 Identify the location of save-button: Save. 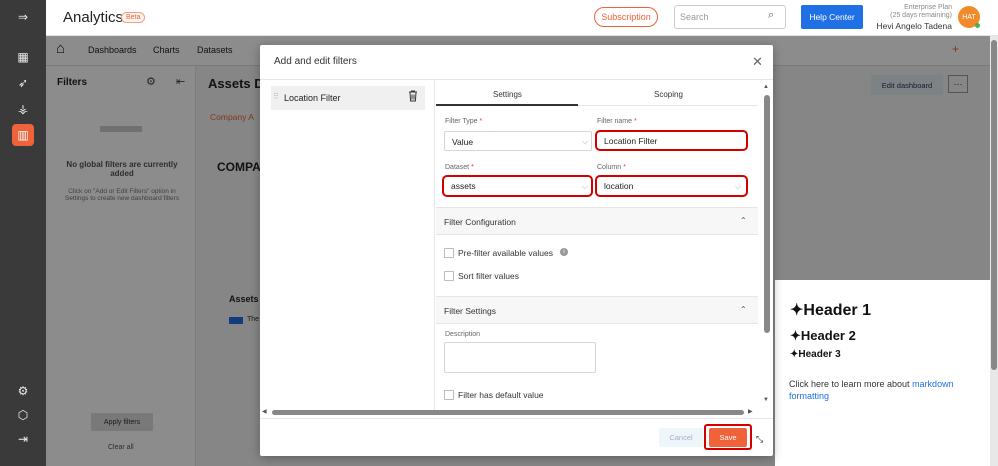
(728, 437).